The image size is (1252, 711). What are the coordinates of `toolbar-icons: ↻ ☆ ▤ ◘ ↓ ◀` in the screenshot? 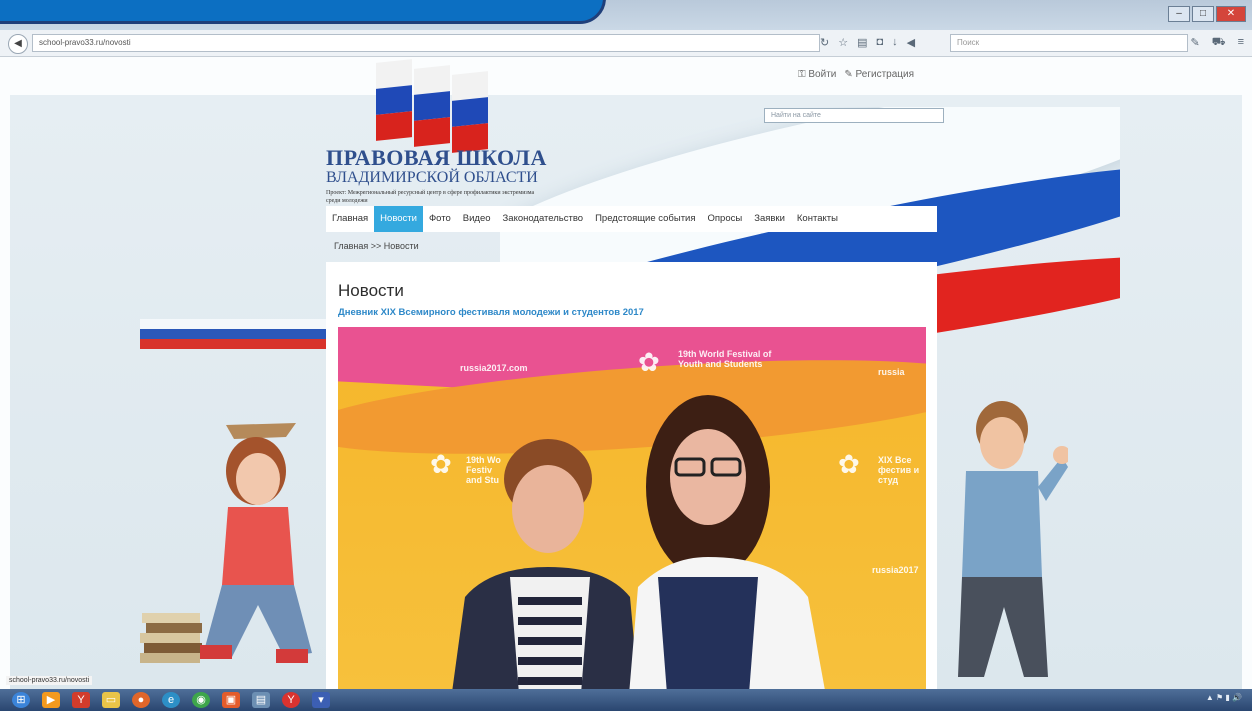 It's located at (867, 42).